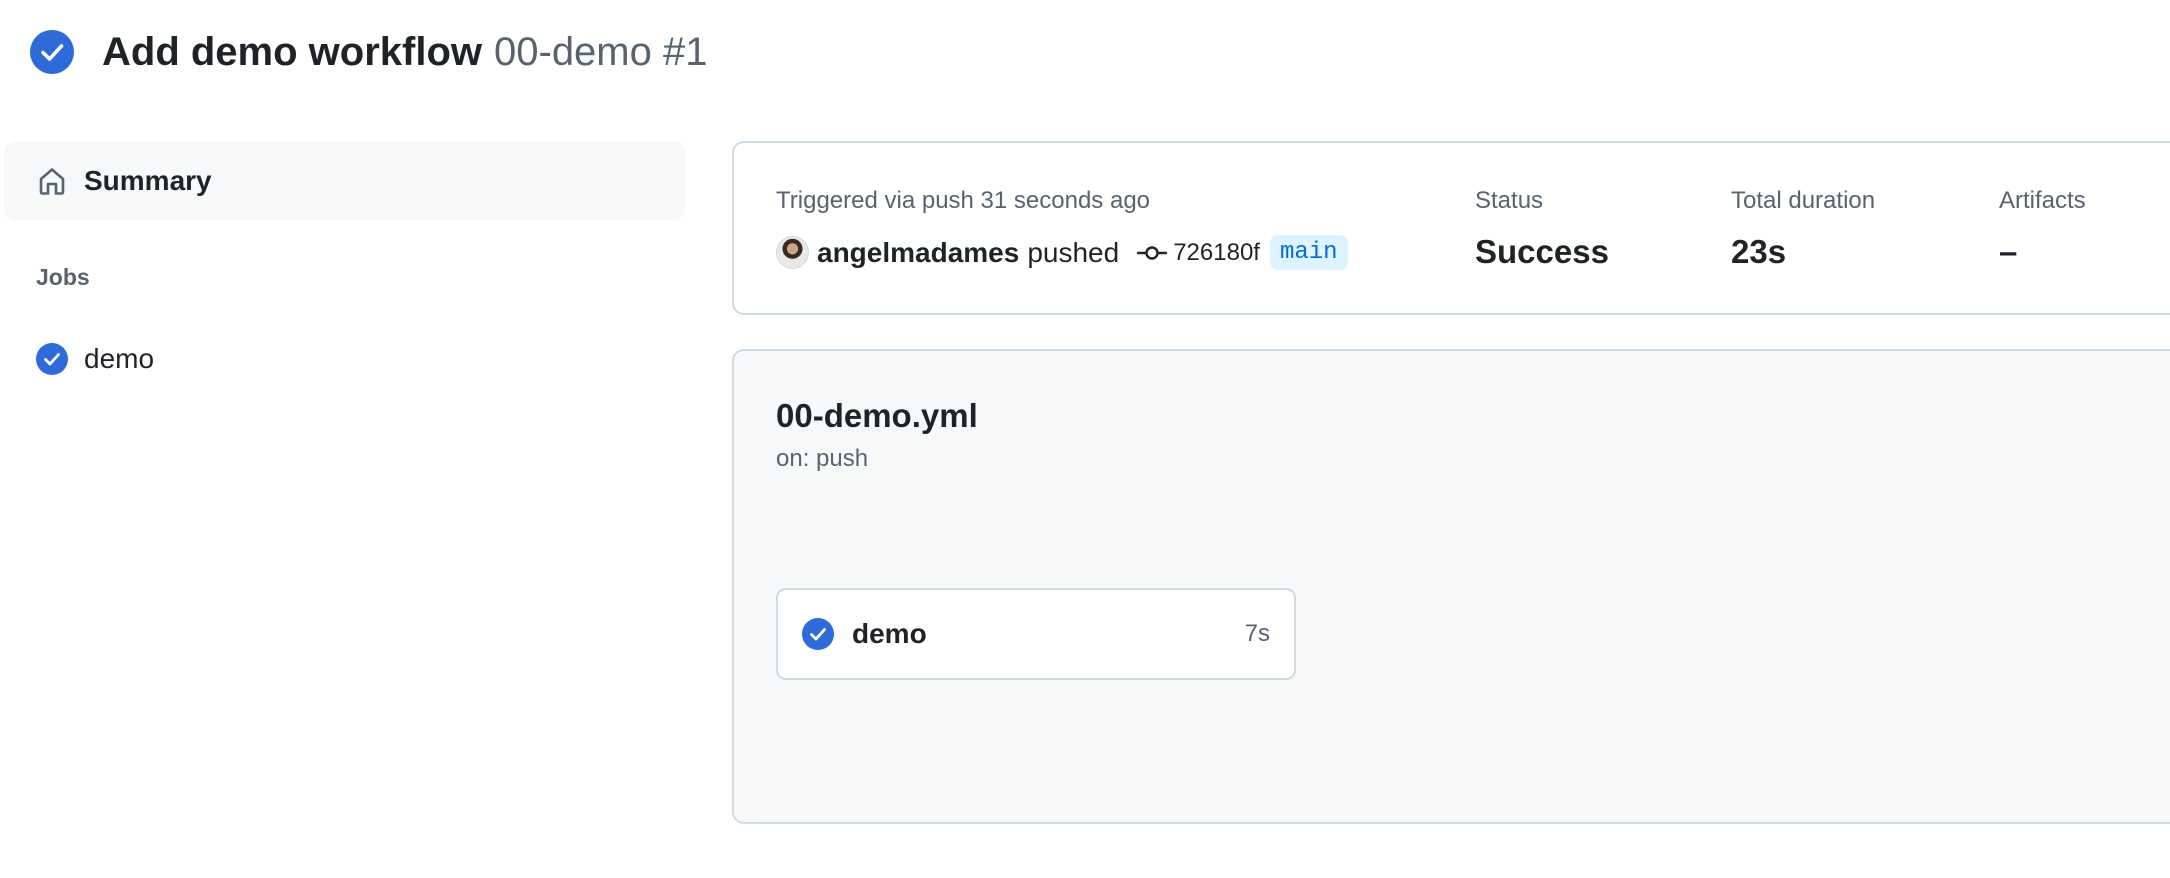  What do you see at coordinates (1216, 253) in the screenshot?
I see `commit-sha-link: 726180f` at bounding box center [1216, 253].